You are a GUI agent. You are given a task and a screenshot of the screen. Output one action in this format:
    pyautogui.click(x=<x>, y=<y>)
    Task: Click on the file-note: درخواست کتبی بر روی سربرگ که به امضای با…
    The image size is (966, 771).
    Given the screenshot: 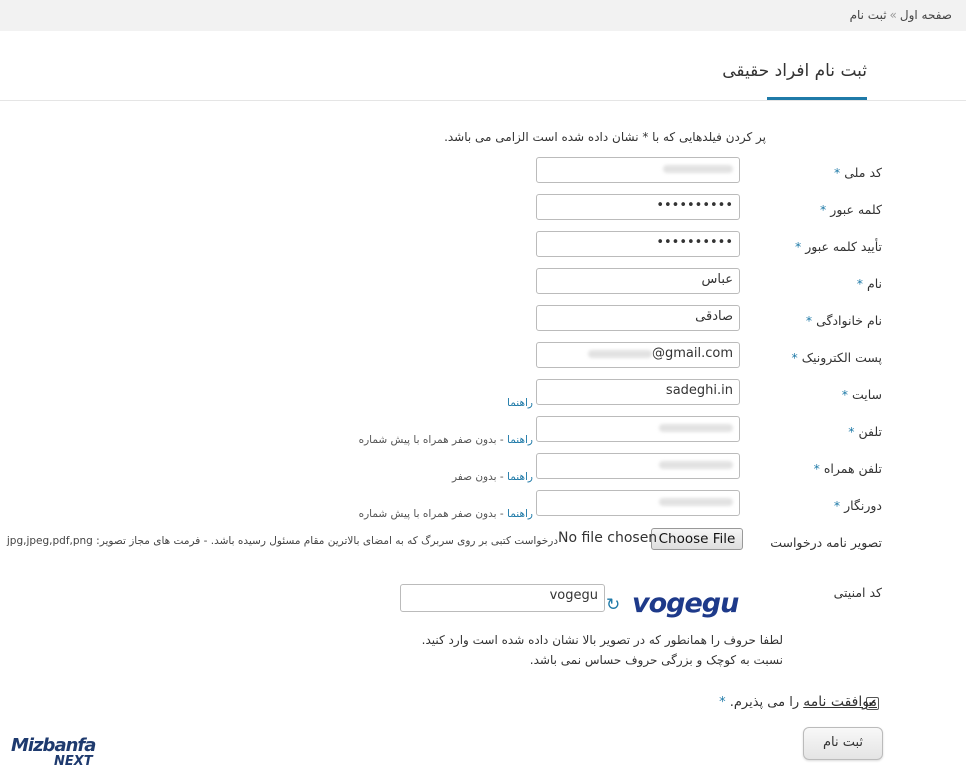 What is the action you would take?
    pyautogui.click(x=282, y=541)
    